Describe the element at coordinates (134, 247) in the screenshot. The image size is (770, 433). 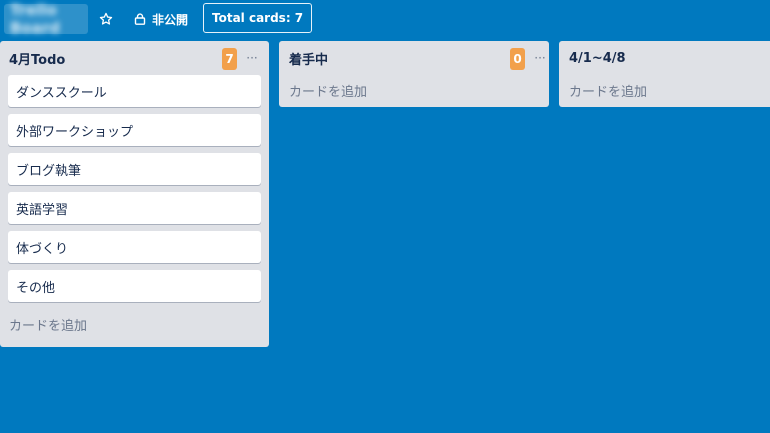
I see `card: 体づくり` at that location.